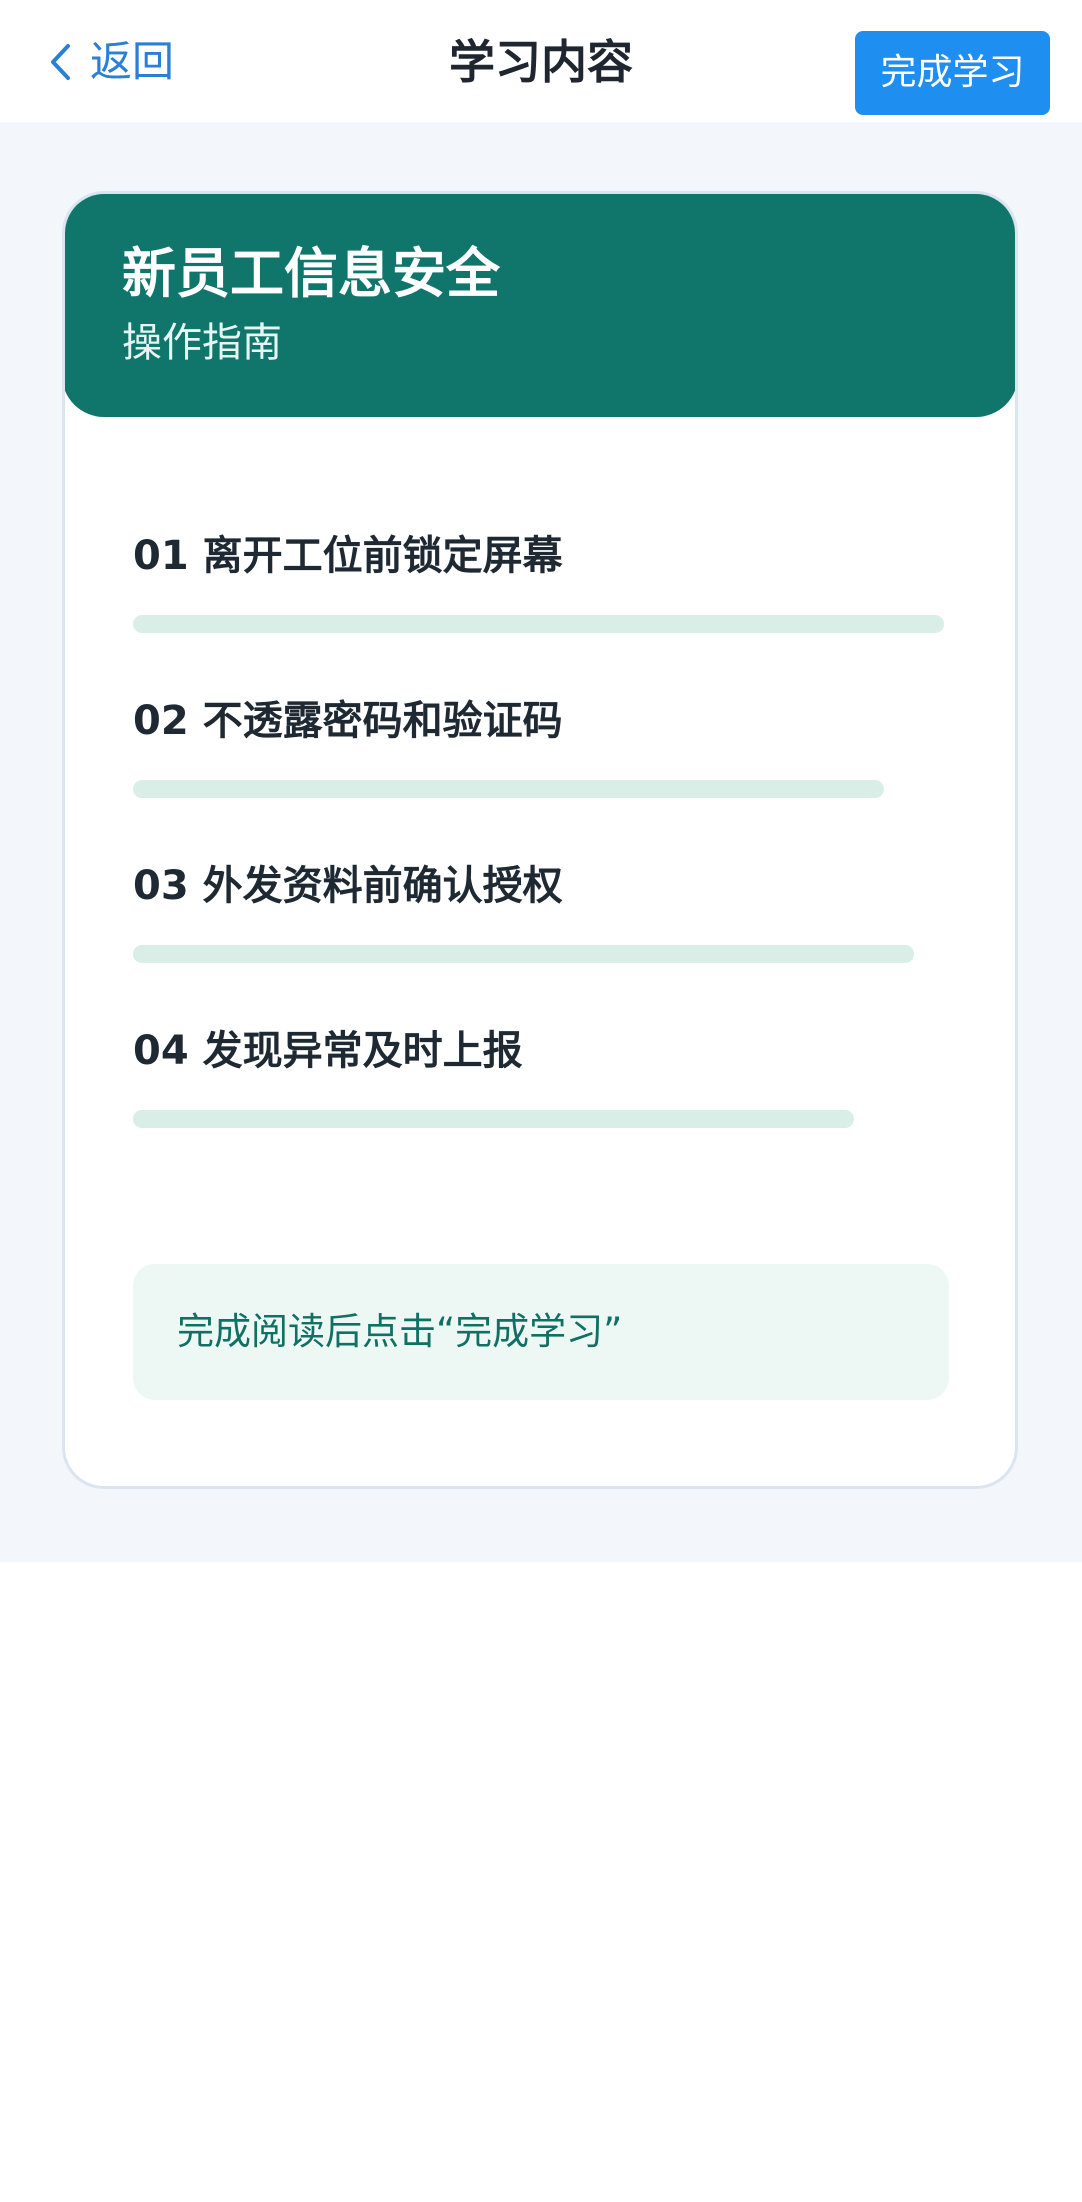 Image resolution: width=1082 pixels, height=2202 pixels. What do you see at coordinates (328, 1051) in the screenshot?
I see `list-item-label: 04 发现异常及时上报` at bounding box center [328, 1051].